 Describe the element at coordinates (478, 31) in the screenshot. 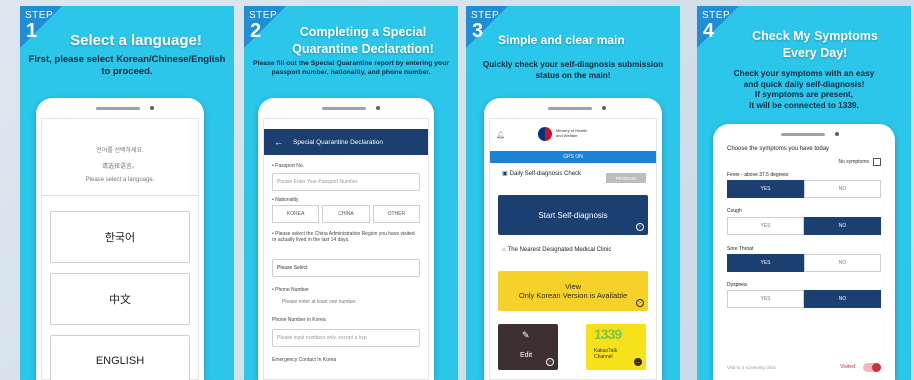

I see `step-number: 3` at that location.